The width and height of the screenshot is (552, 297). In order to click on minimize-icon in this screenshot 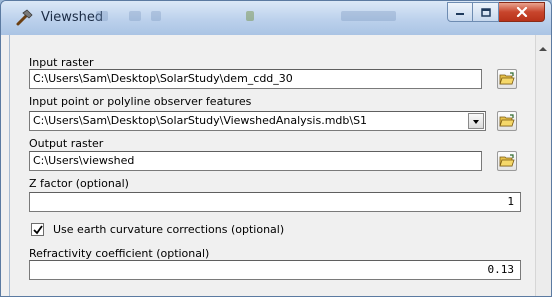, I will do `click(460, 14)`.